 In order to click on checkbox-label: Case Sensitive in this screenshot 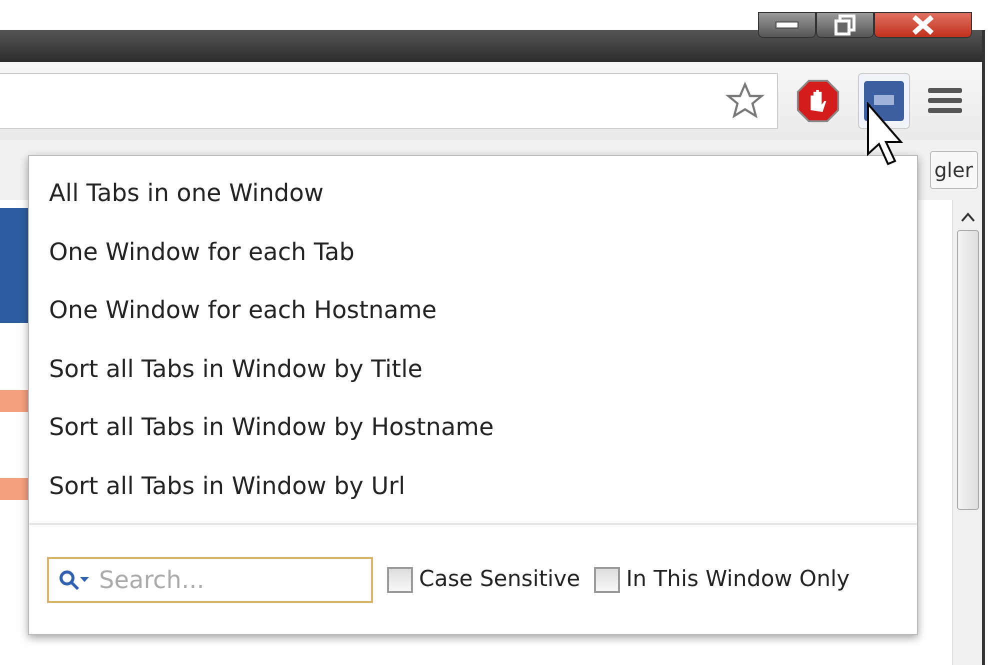, I will do `click(499, 579)`.